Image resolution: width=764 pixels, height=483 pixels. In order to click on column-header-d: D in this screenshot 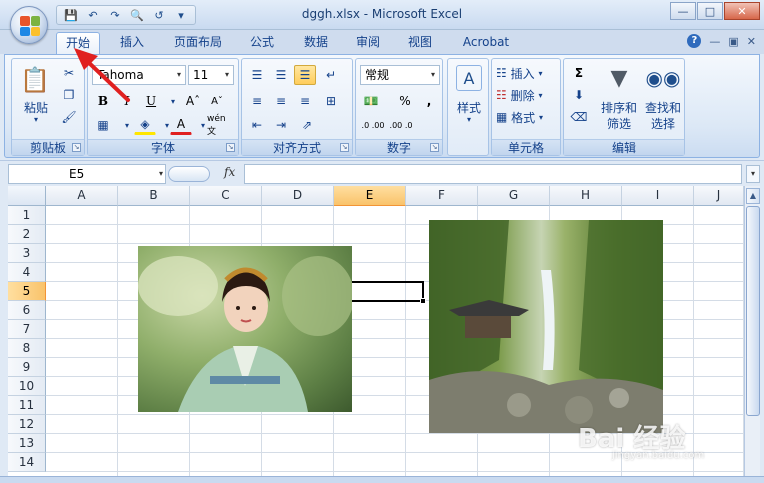, I will do `click(298, 196)`.